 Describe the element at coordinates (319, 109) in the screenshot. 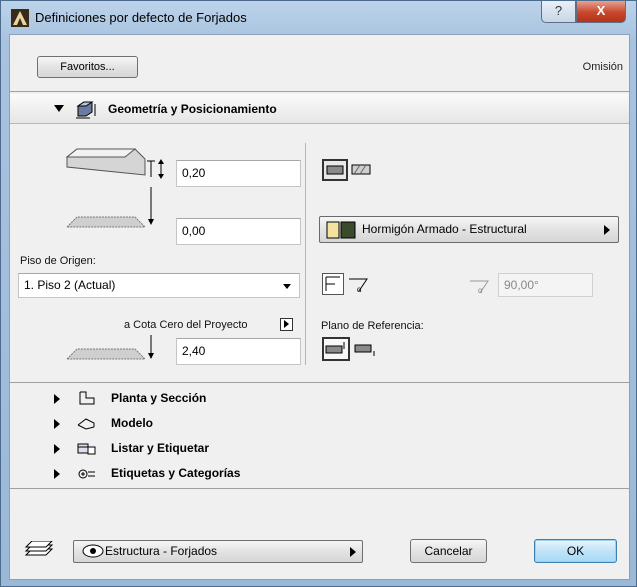

I see `panel-header-geometry: Geometría y Posicionamiento` at that location.